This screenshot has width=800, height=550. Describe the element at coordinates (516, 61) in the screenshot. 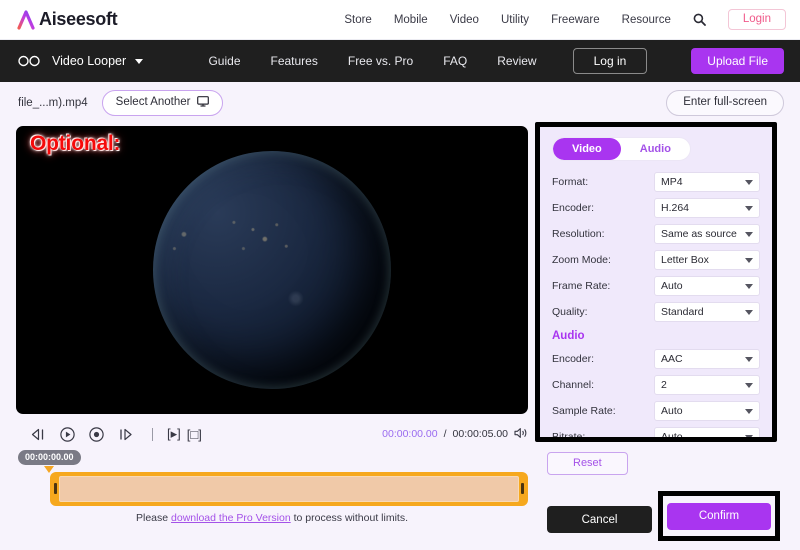

I see `nav-item-review: Review` at that location.